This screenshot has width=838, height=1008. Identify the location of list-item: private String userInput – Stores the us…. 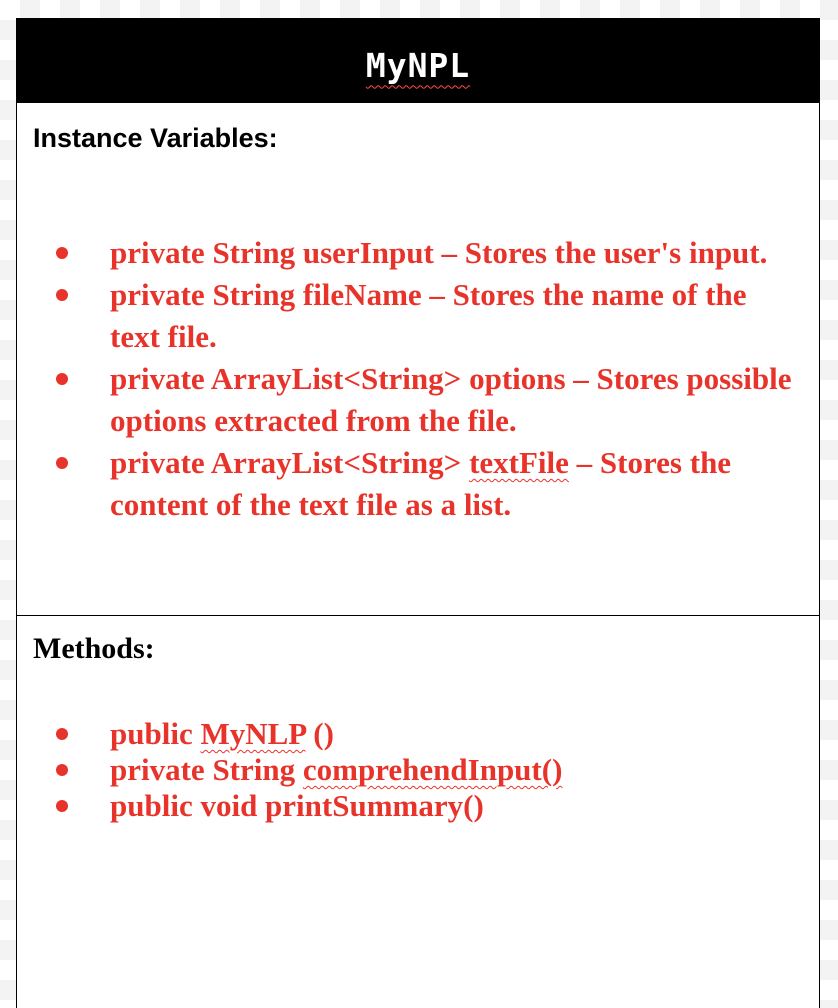
(418, 253).